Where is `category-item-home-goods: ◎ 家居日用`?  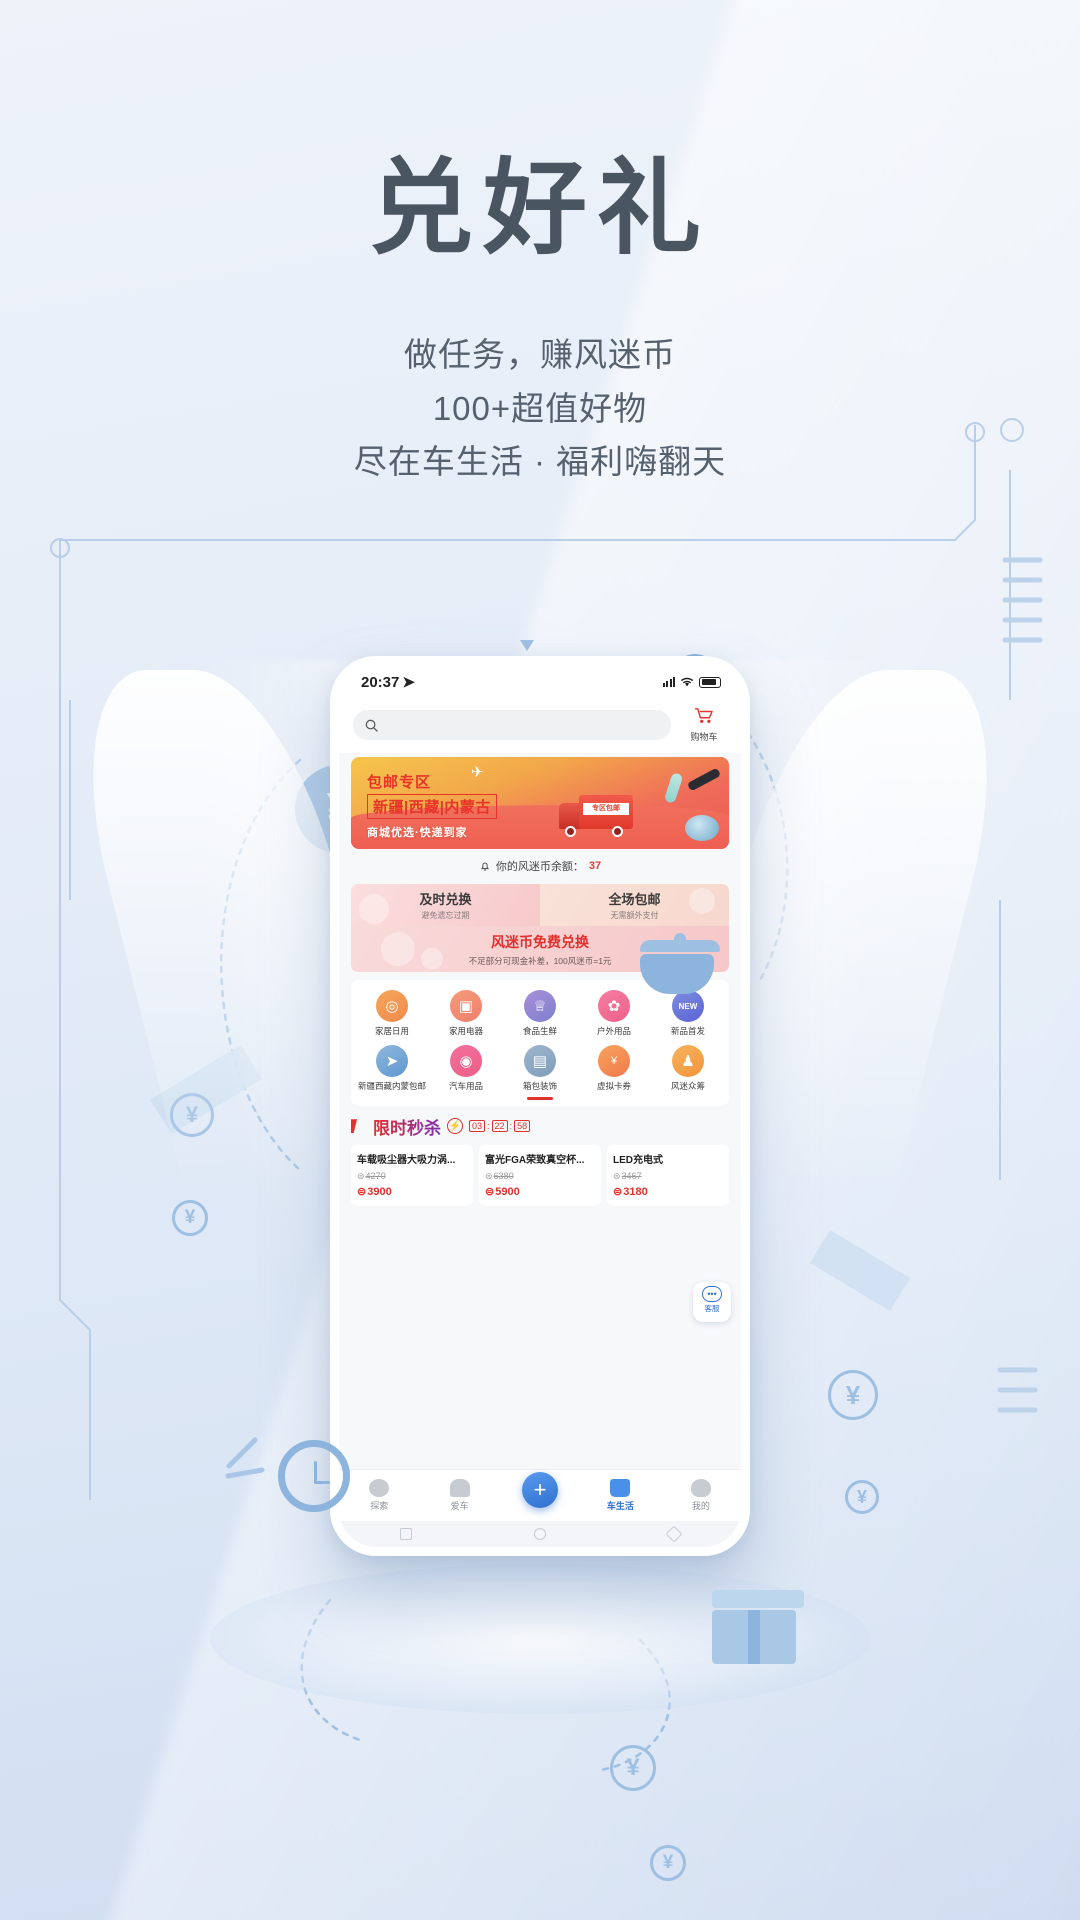
category-item-home-goods: ◎ 家居日用 is located at coordinates (392, 1013).